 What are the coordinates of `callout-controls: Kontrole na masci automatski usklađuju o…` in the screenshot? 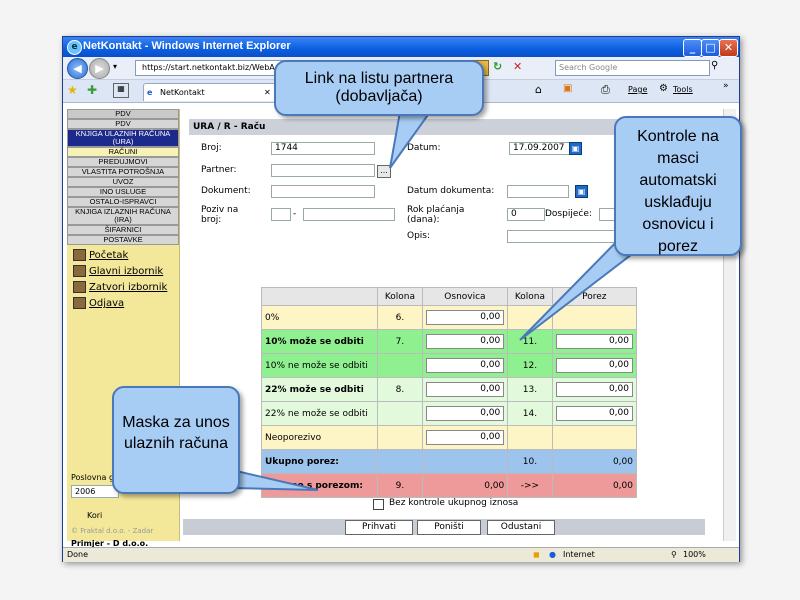 It's located at (678, 186).